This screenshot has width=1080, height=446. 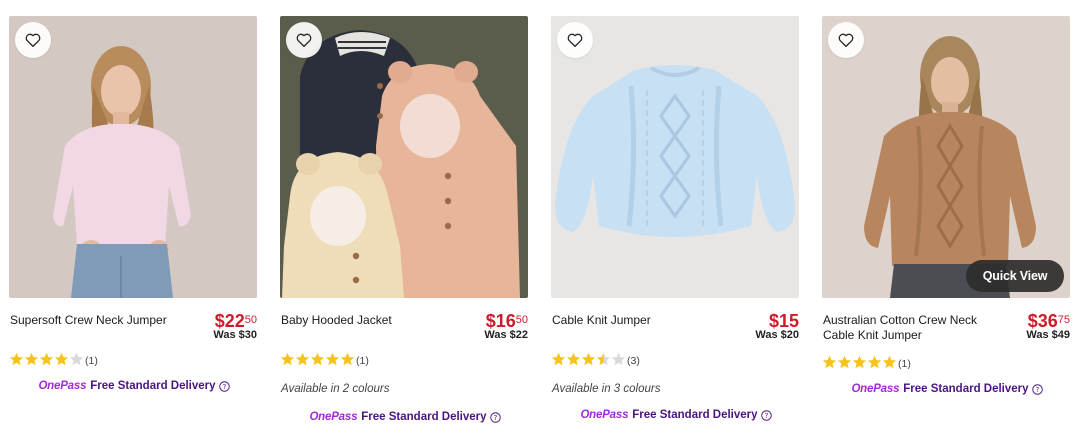 I want to click on star-rating: (3), so click(x=595, y=359).